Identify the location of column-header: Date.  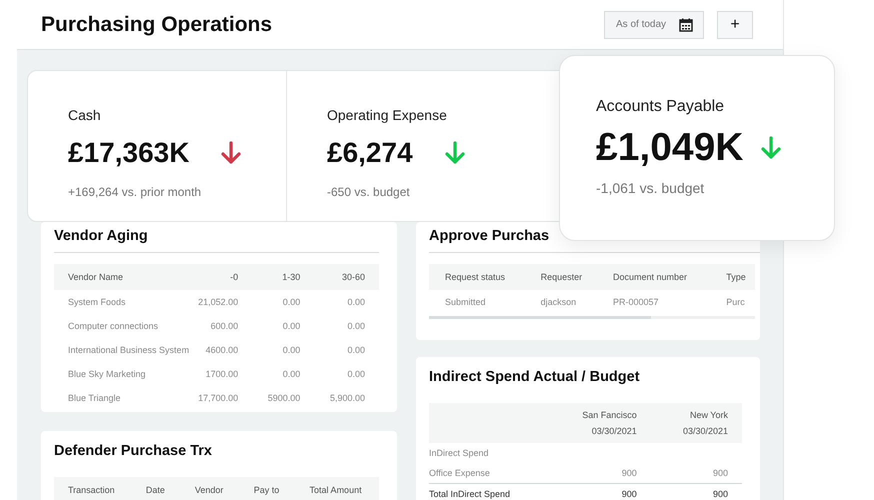
(156, 488).